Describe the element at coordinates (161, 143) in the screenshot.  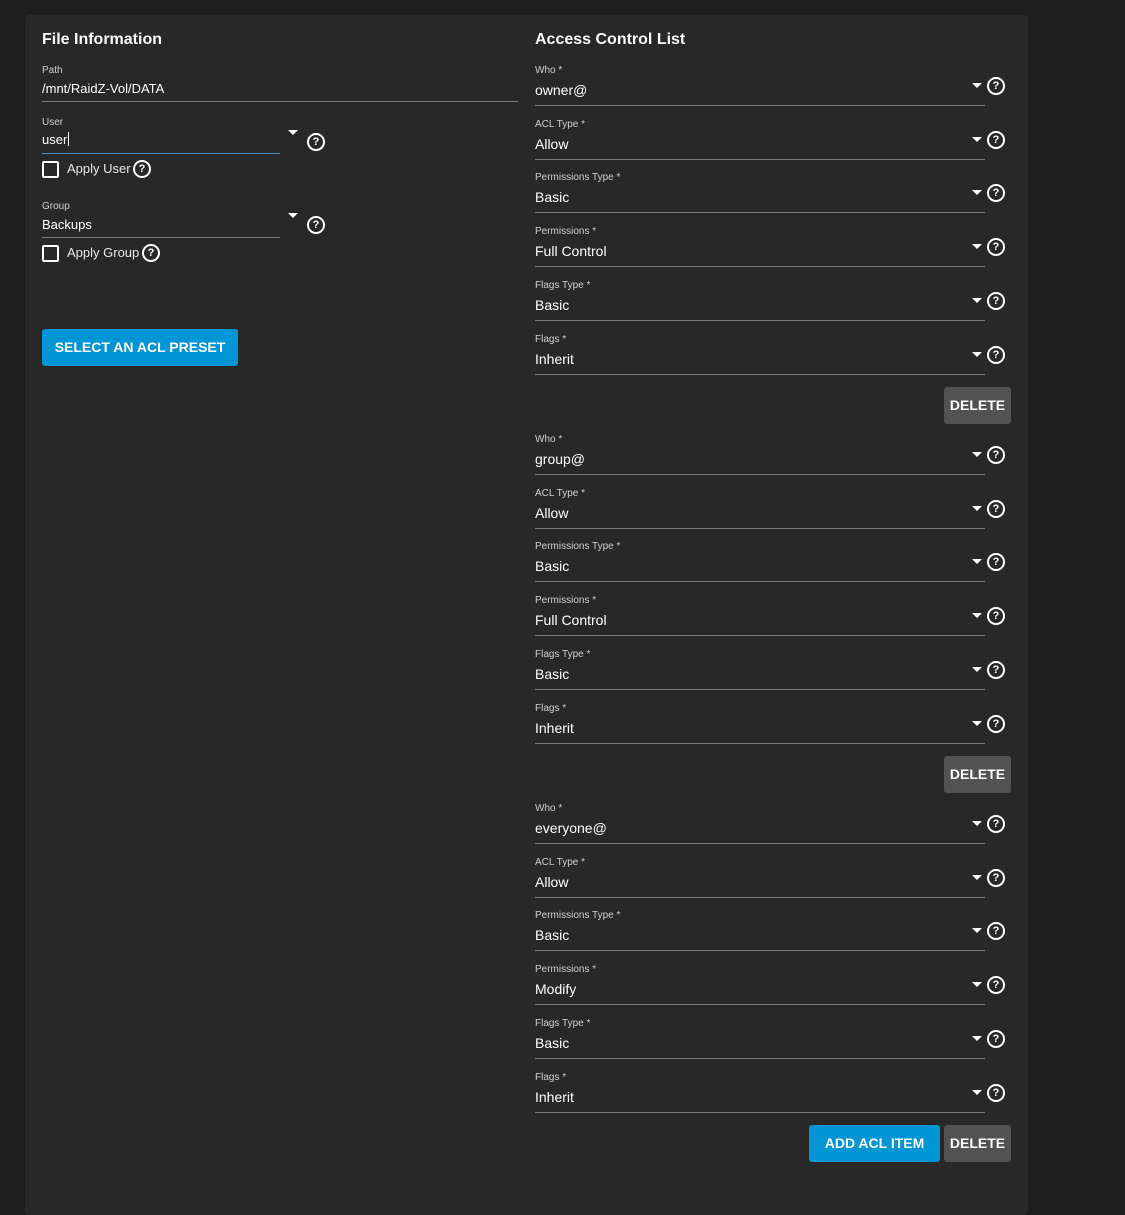
I see `user-input: user` at that location.